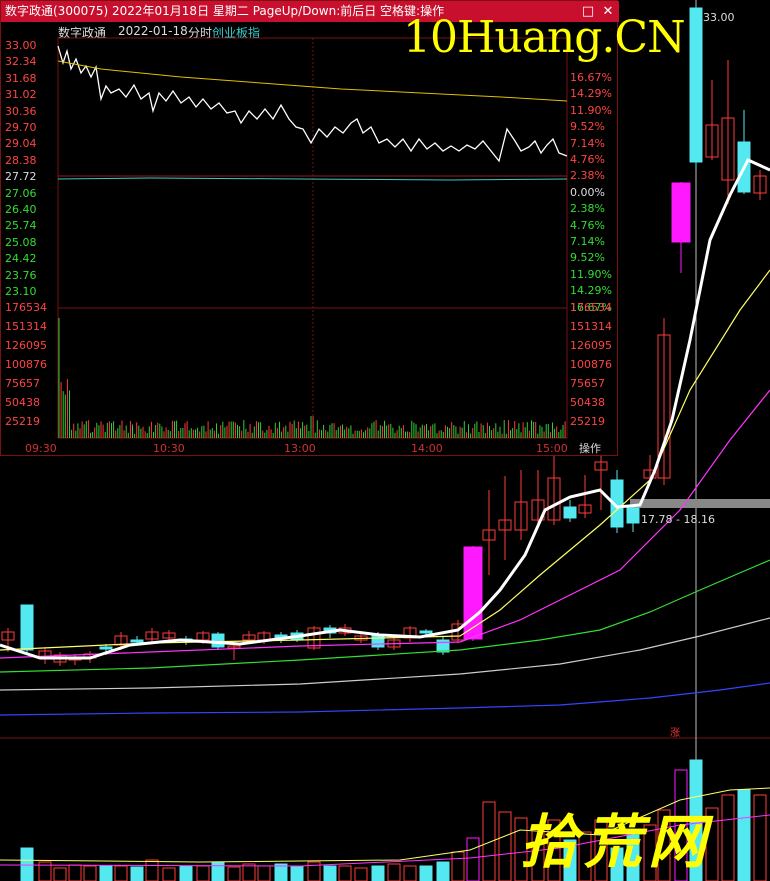 The image size is (770, 881). Describe the element at coordinates (385, 616) in the screenshot. I see `ma30-line` at that location.